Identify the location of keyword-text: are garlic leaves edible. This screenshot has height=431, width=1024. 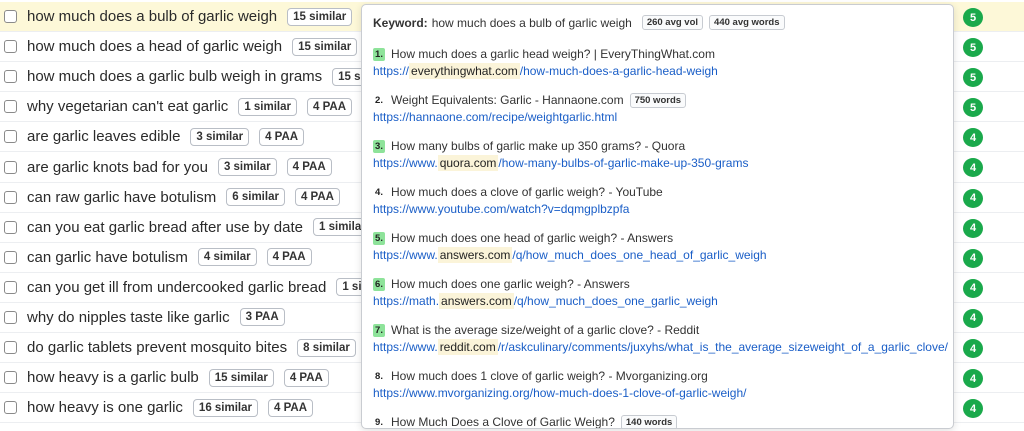
(103, 136).